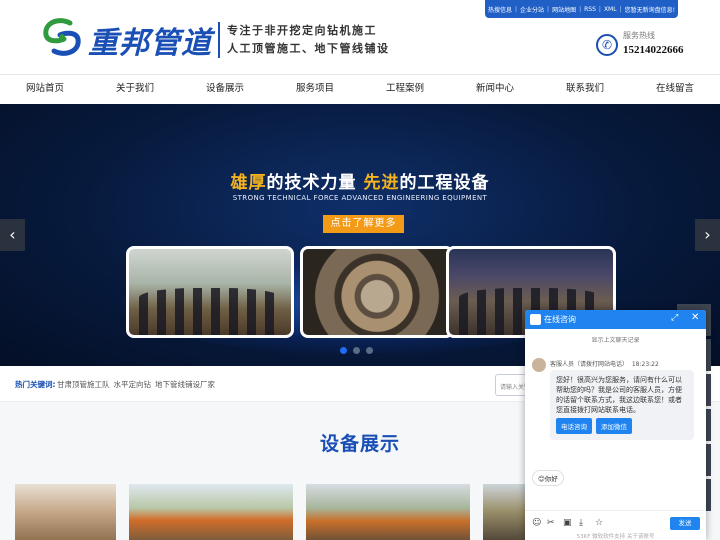 The image size is (720, 540). What do you see at coordinates (185, 384) in the screenshot?
I see `hot-keyword: 地下管线铺设厂家` at bounding box center [185, 384].